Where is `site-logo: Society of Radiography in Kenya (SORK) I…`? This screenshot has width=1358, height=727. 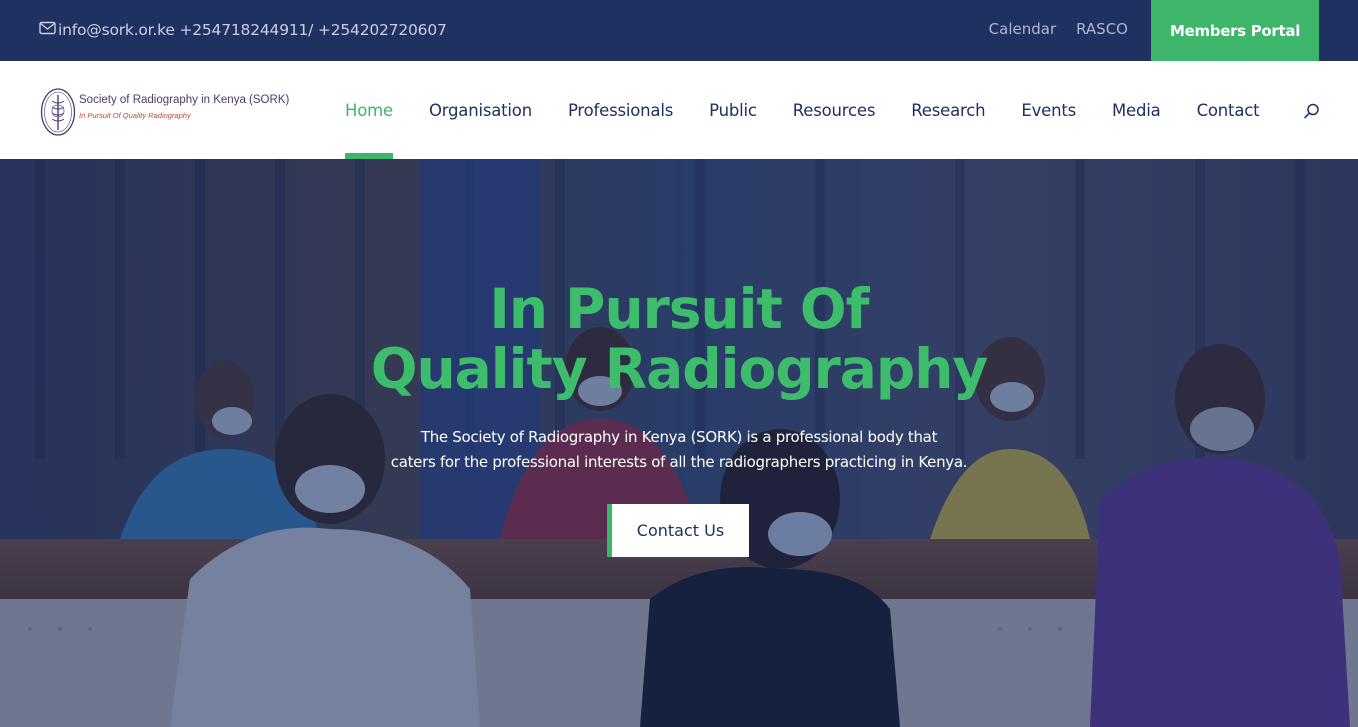
site-logo: Society of Radiography in Kenya (SORK) I… is located at coordinates (170, 111).